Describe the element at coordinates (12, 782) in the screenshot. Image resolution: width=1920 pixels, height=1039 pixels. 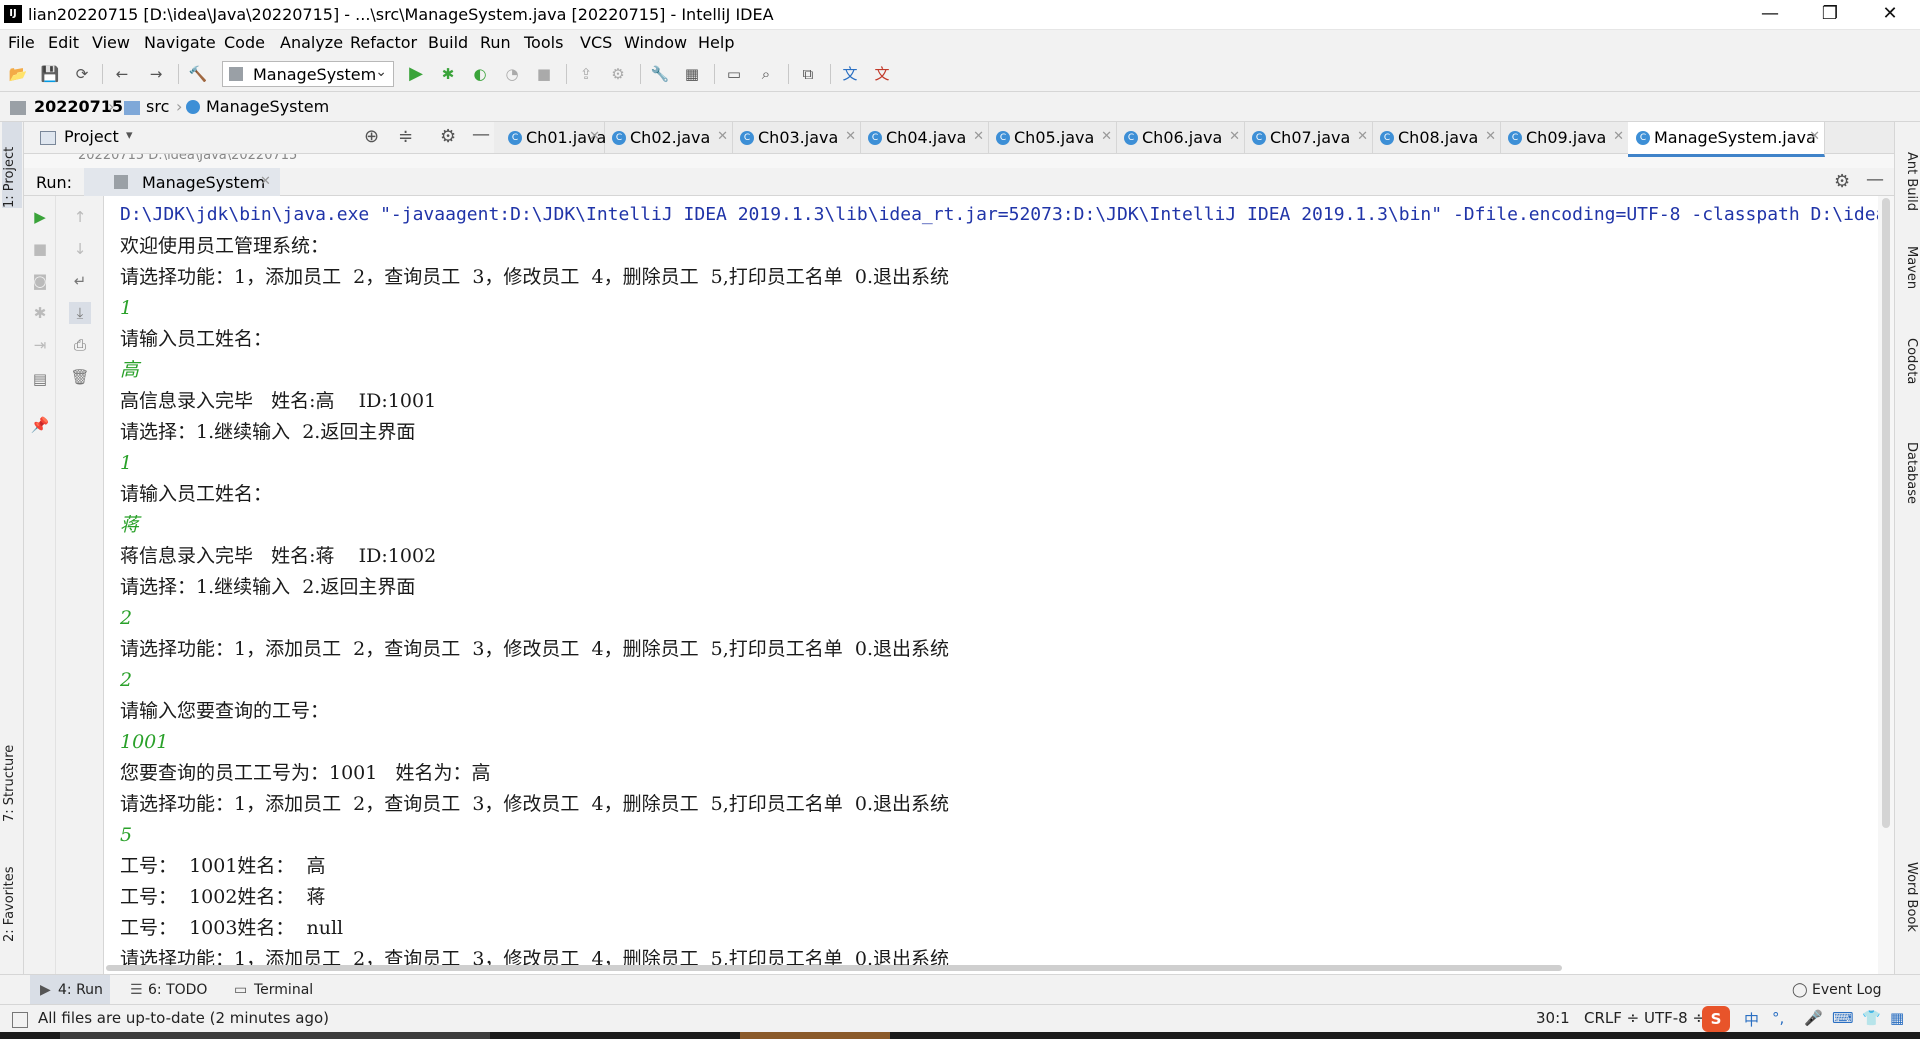
I see `tool-tab-structure: 7: Structure` at that location.